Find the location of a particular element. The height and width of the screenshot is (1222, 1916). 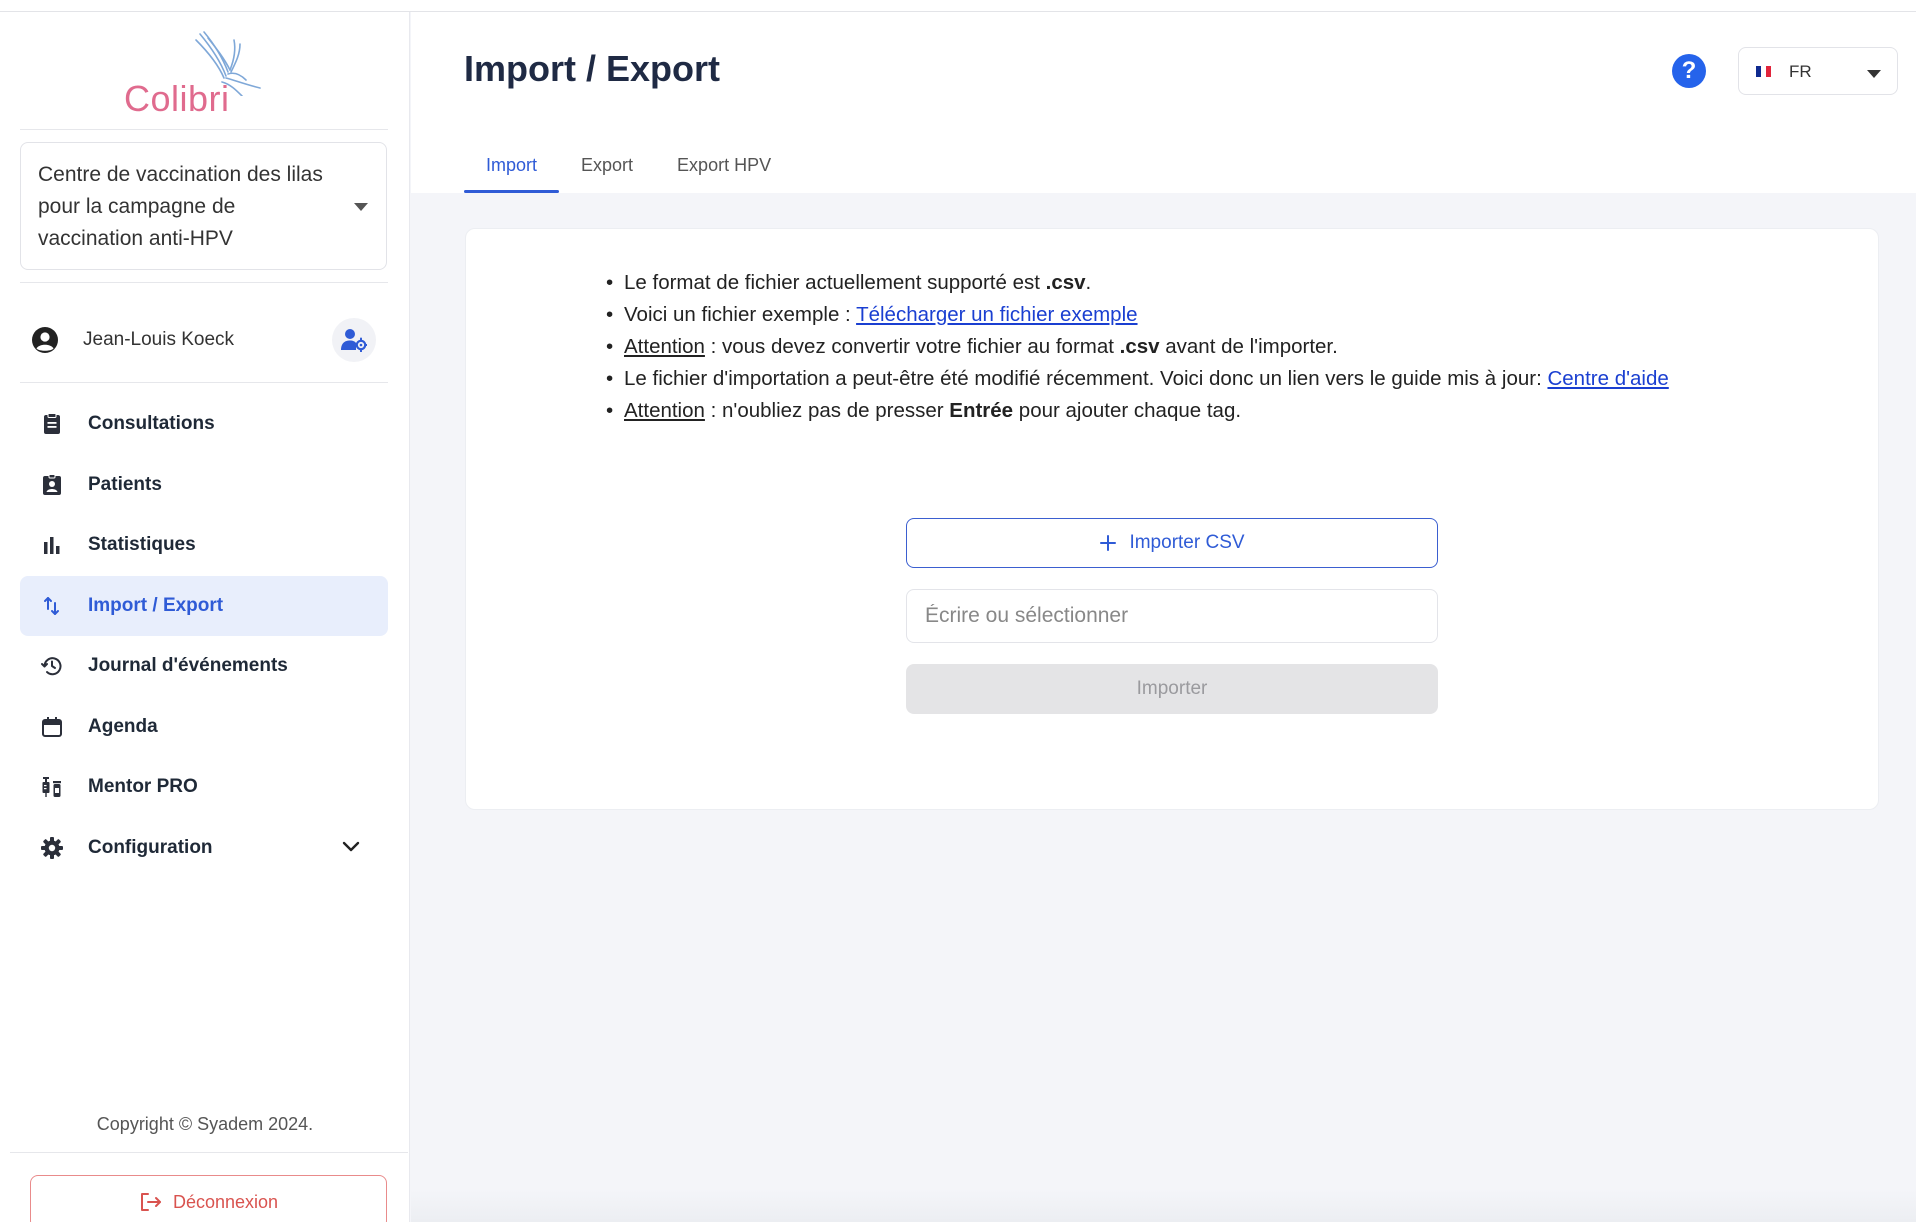

history-icon is located at coordinates (51, 666).